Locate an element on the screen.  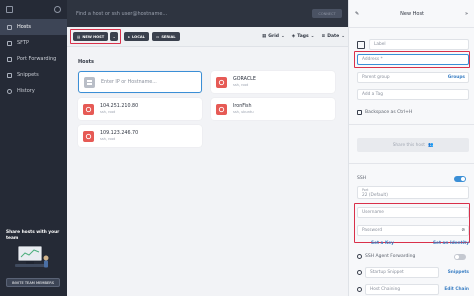
braces-icon is located at coordinates (9, 75).